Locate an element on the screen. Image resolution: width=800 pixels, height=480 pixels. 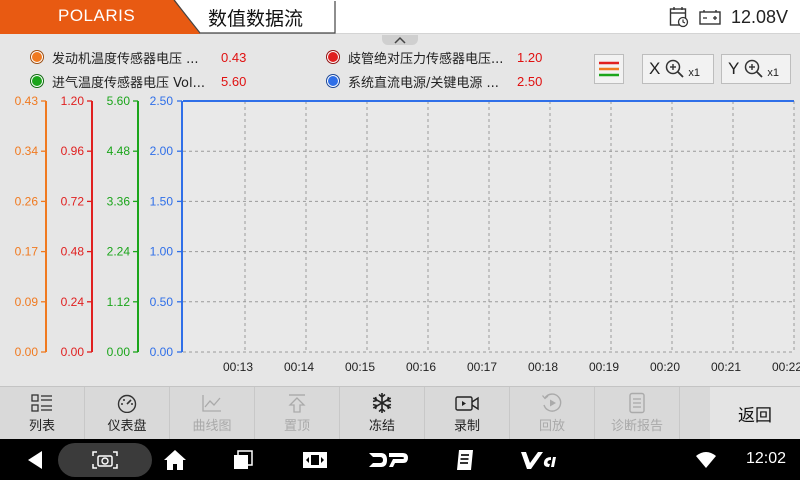
vci-nav is located at coordinates (538, 459).